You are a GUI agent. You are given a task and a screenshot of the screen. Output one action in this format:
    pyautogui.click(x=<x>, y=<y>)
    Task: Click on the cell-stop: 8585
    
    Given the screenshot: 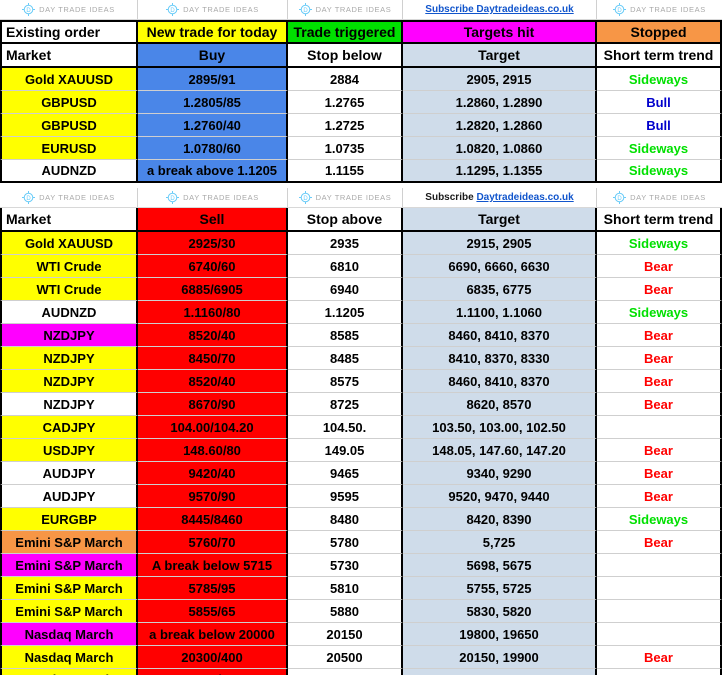 What is the action you would take?
    pyautogui.click(x=345, y=335)
    